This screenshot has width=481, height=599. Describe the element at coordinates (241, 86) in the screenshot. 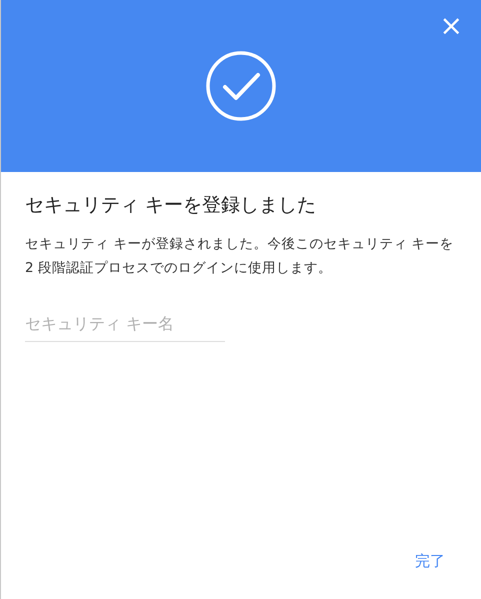

I see `check-circle-icon` at that location.